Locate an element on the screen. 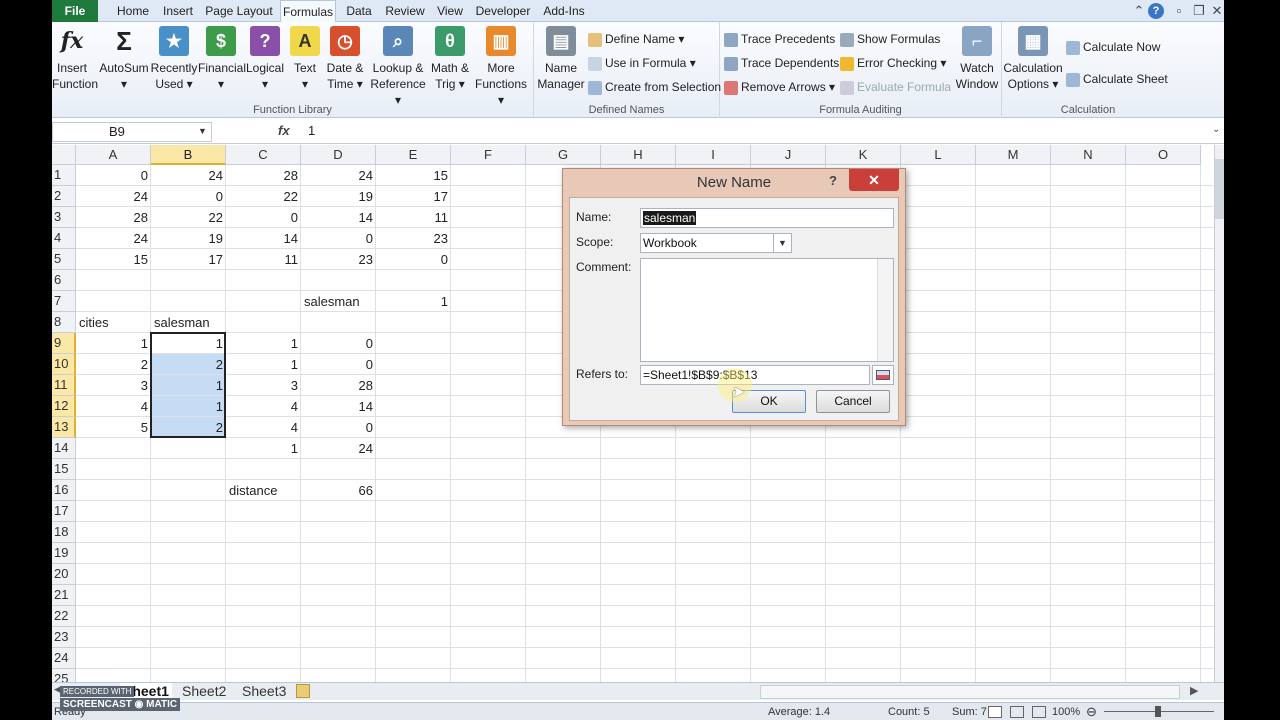  row-header-24: 24 is located at coordinates (64, 658).